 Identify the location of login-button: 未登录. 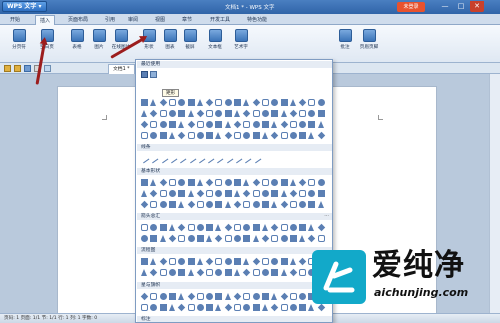
(411, 7).